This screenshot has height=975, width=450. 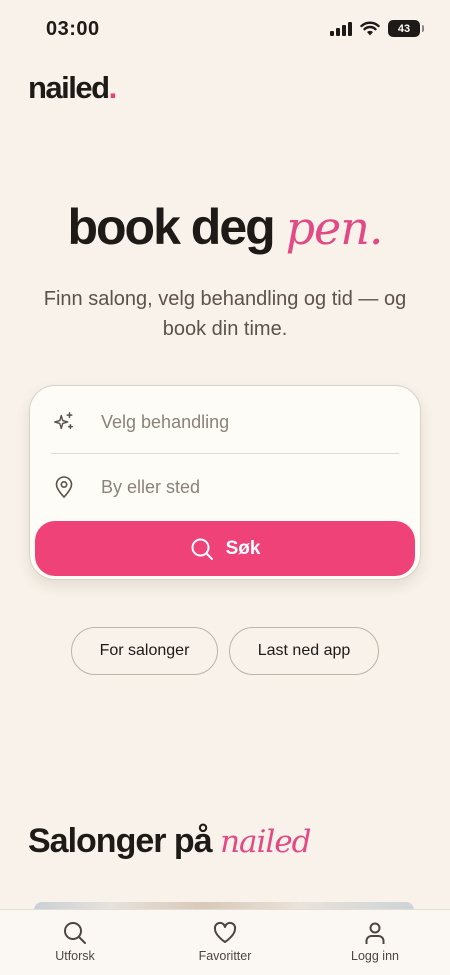 What do you see at coordinates (120, 841) in the screenshot?
I see `section-title-main: Salonger på` at bounding box center [120, 841].